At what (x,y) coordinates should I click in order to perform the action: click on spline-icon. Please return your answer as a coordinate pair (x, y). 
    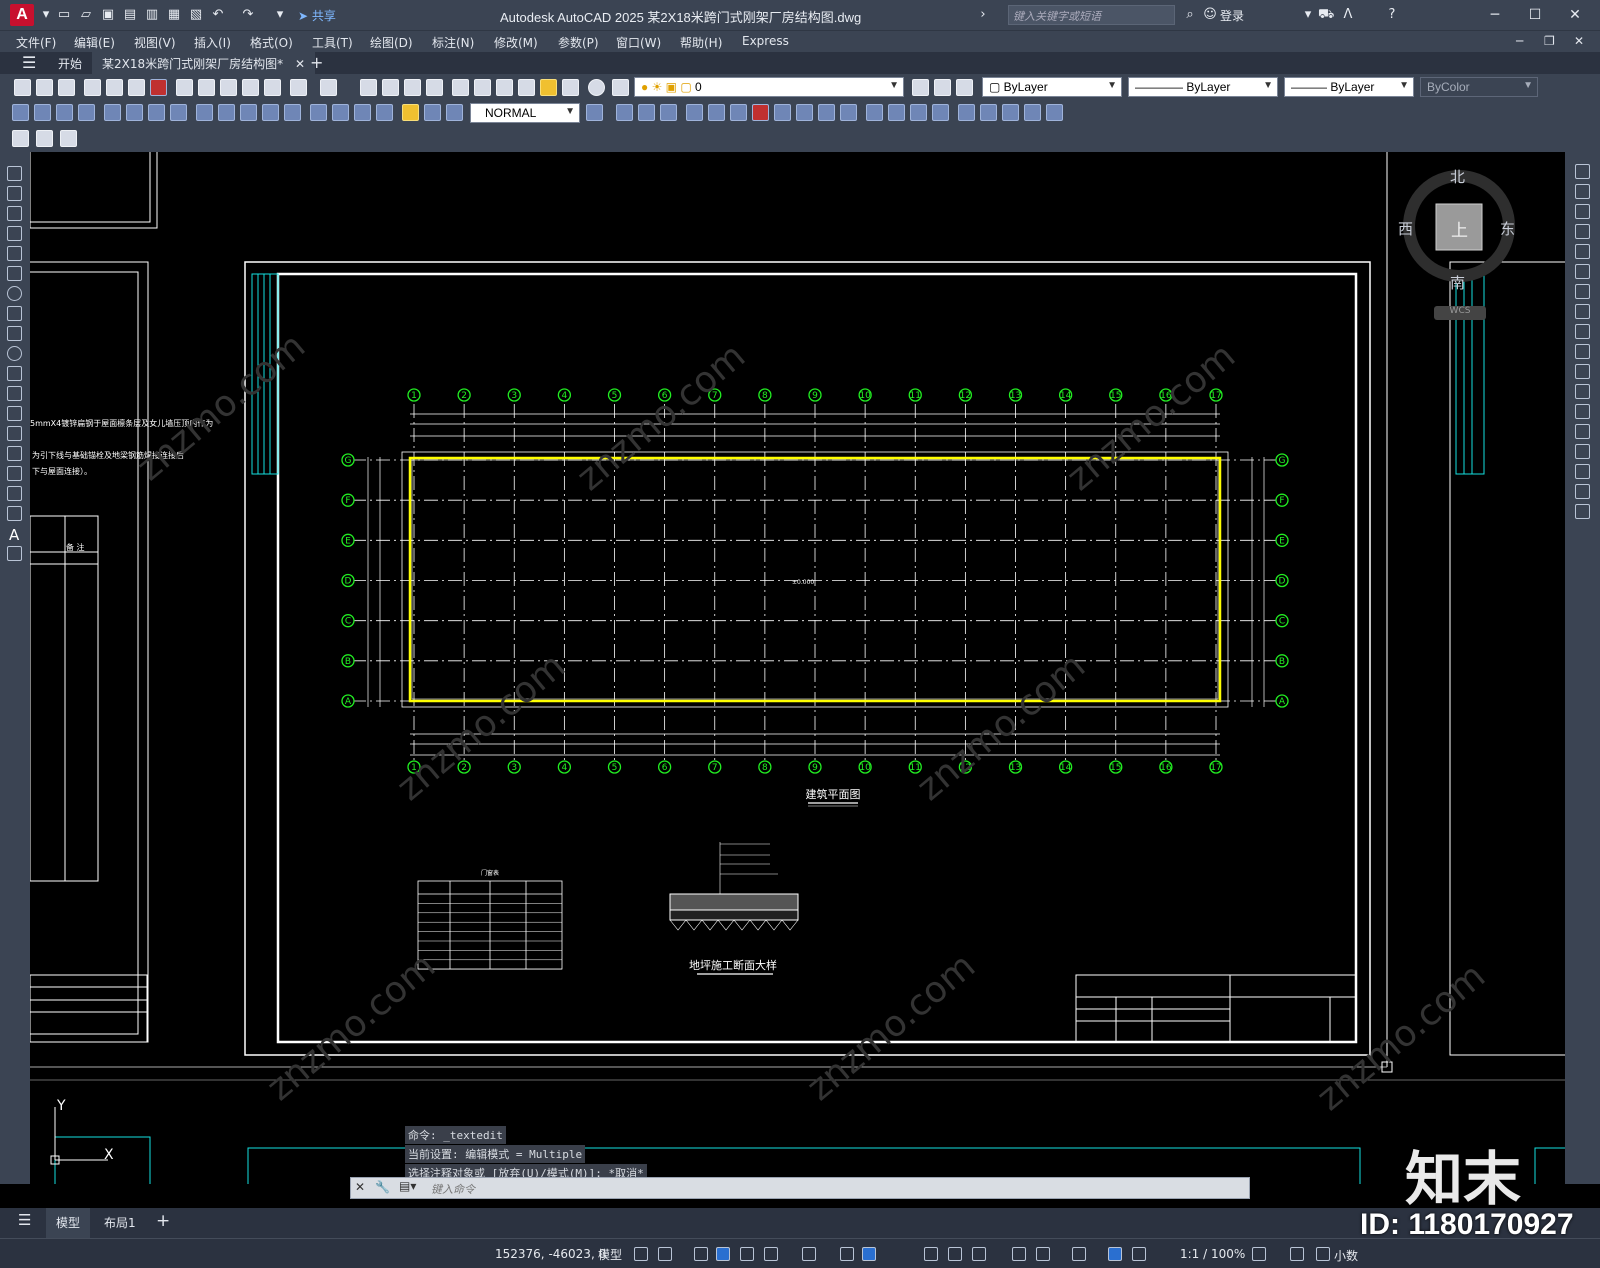
    Looking at the image, I should click on (14, 333).